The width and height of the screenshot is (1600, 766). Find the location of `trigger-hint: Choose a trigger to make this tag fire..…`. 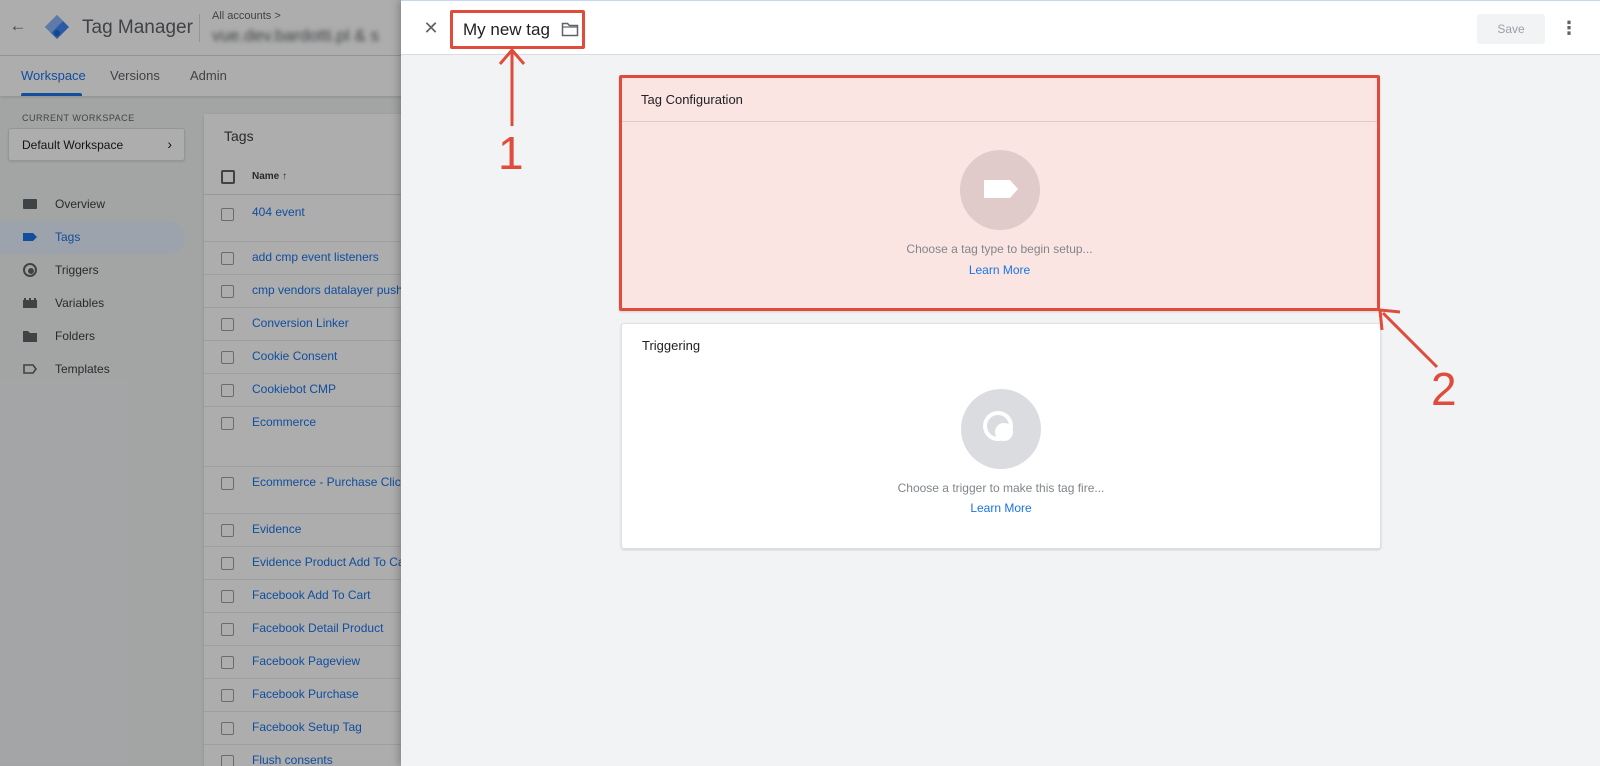

trigger-hint: Choose a trigger to make this tag fire..… is located at coordinates (1001, 488).